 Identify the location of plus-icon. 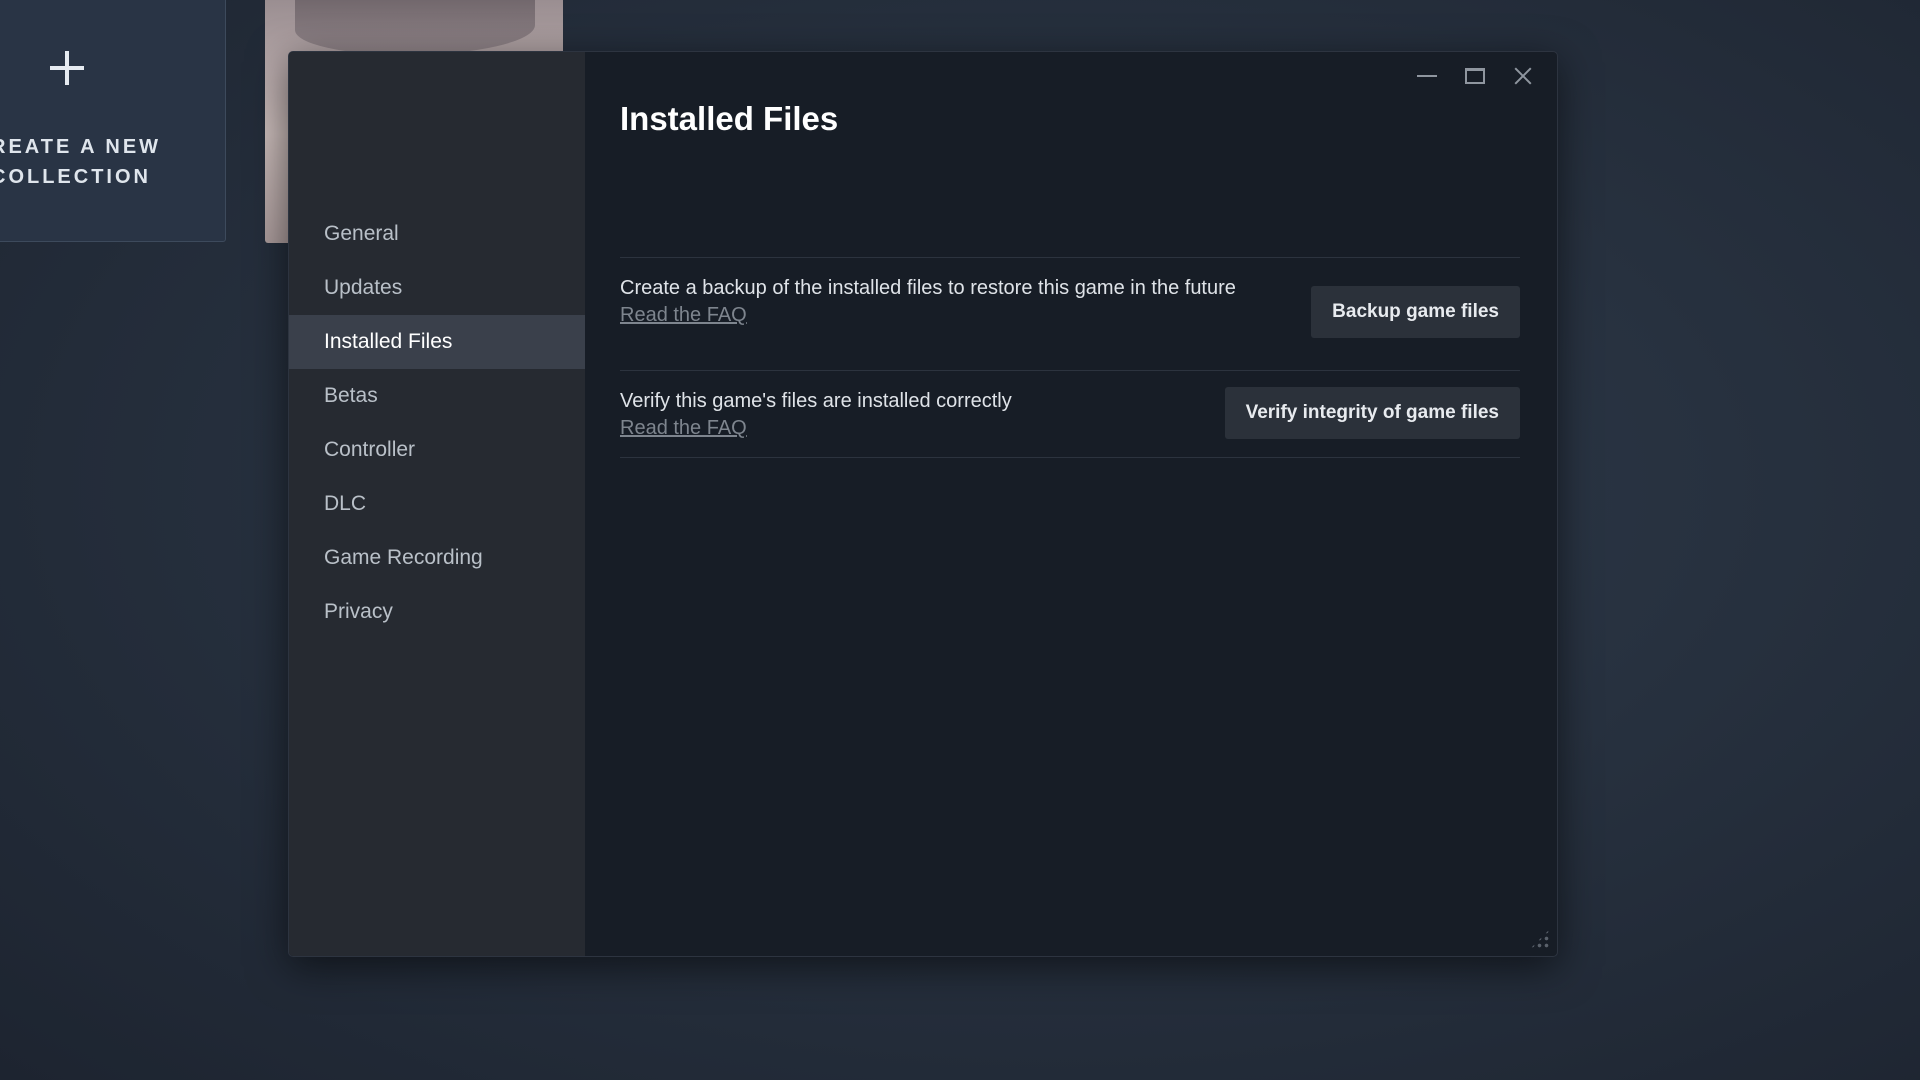
(67, 69).